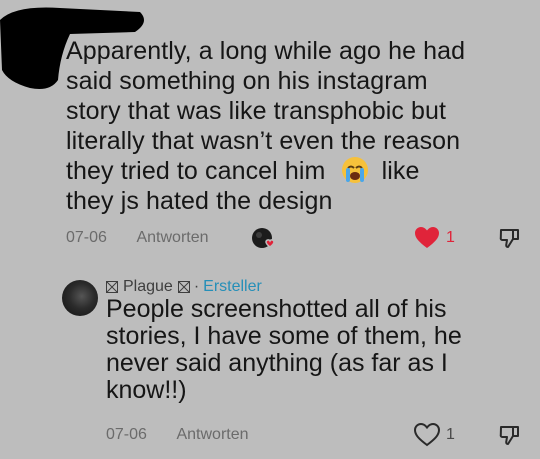 The width and height of the screenshot is (540, 459). What do you see at coordinates (400, 171) in the screenshot?
I see `comment-line-part: like` at bounding box center [400, 171].